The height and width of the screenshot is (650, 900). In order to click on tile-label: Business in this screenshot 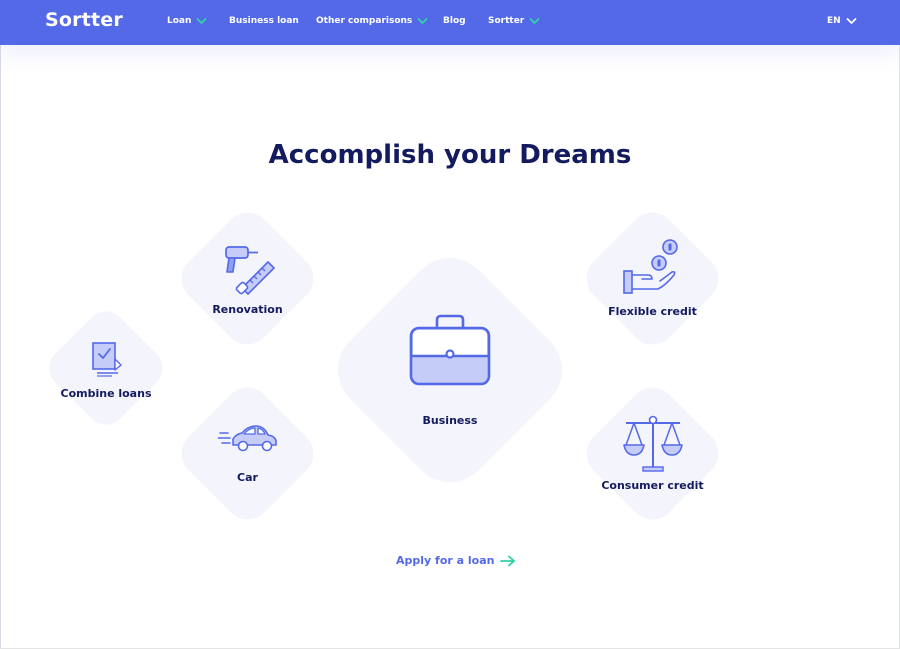, I will do `click(450, 420)`.